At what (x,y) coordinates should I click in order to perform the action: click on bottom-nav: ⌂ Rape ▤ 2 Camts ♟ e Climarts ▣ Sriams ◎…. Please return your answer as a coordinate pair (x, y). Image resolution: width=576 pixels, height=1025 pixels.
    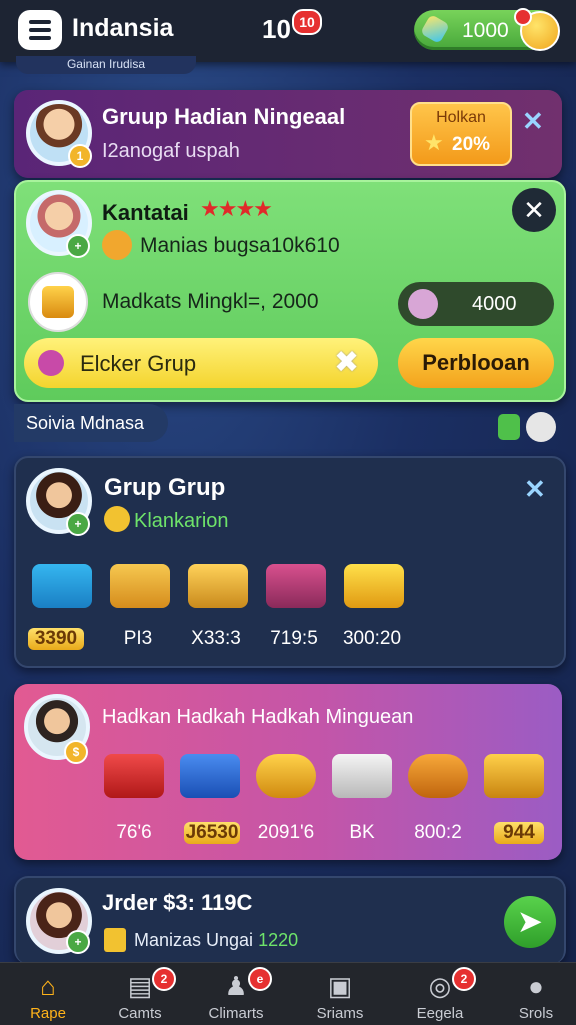
    Looking at the image, I should click on (288, 993).